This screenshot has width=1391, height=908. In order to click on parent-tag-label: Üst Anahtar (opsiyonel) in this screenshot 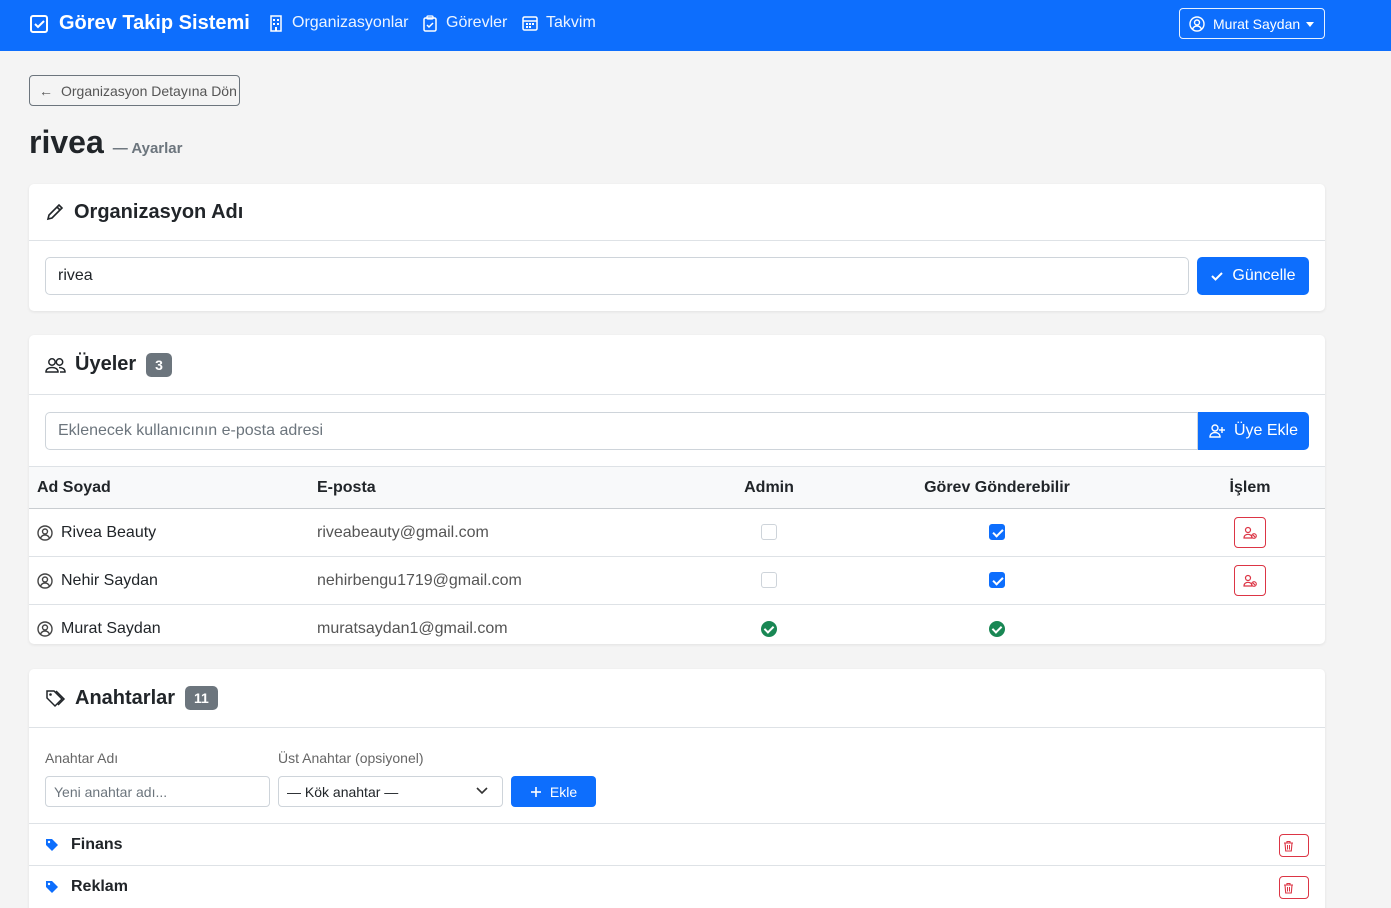, I will do `click(351, 758)`.